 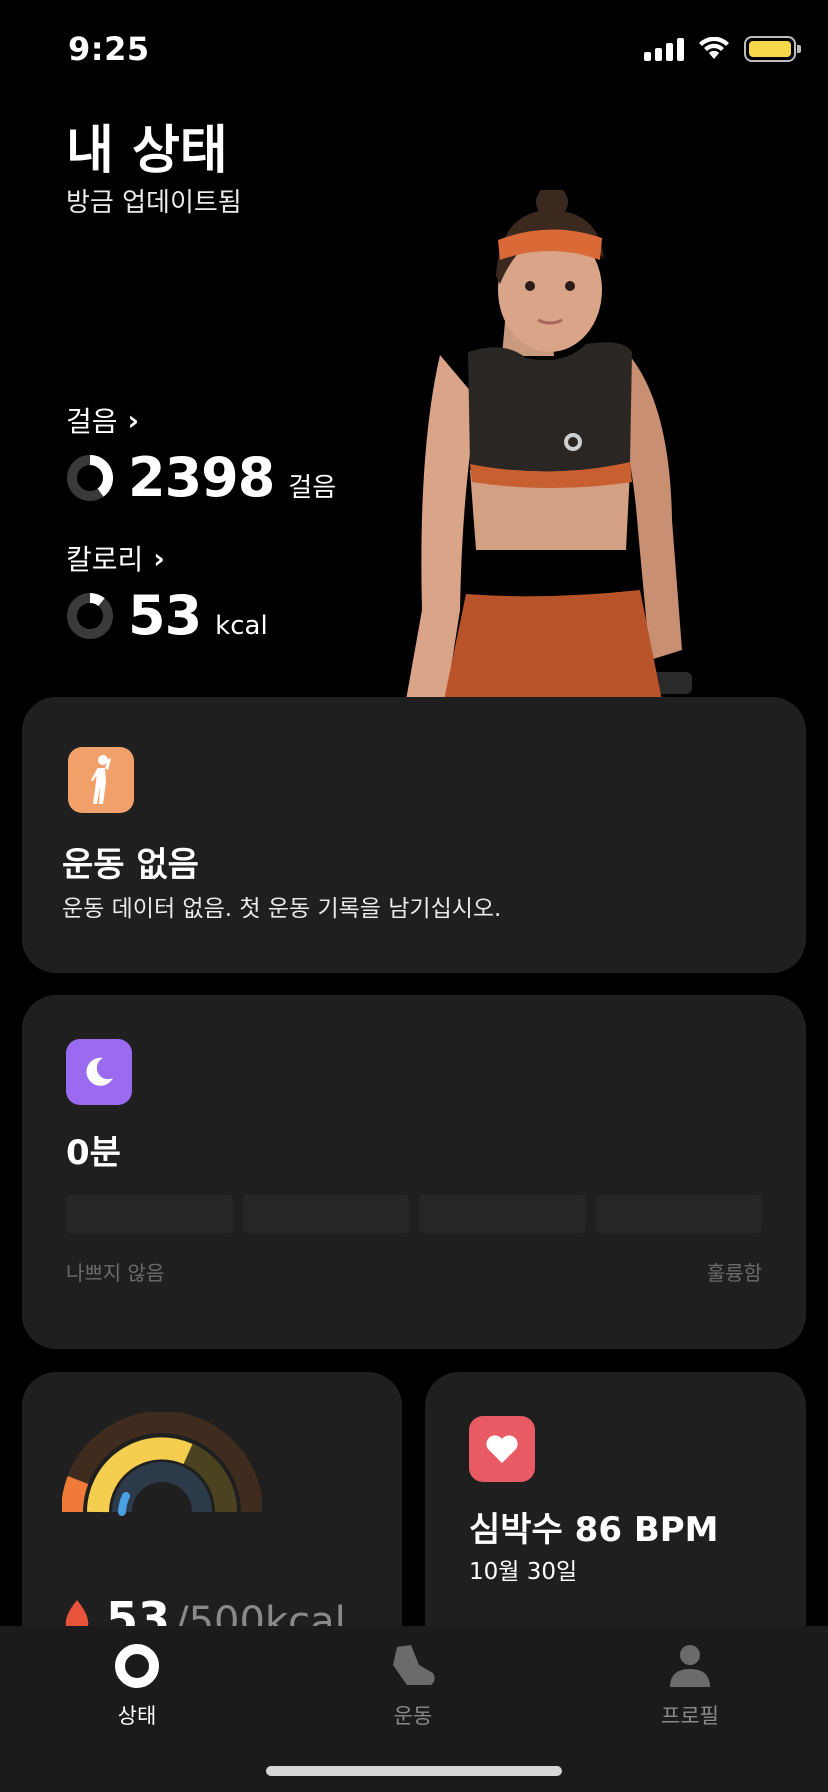 What do you see at coordinates (565, 445) in the screenshot?
I see `avatar-illustration` at bounding box center [565, 445].